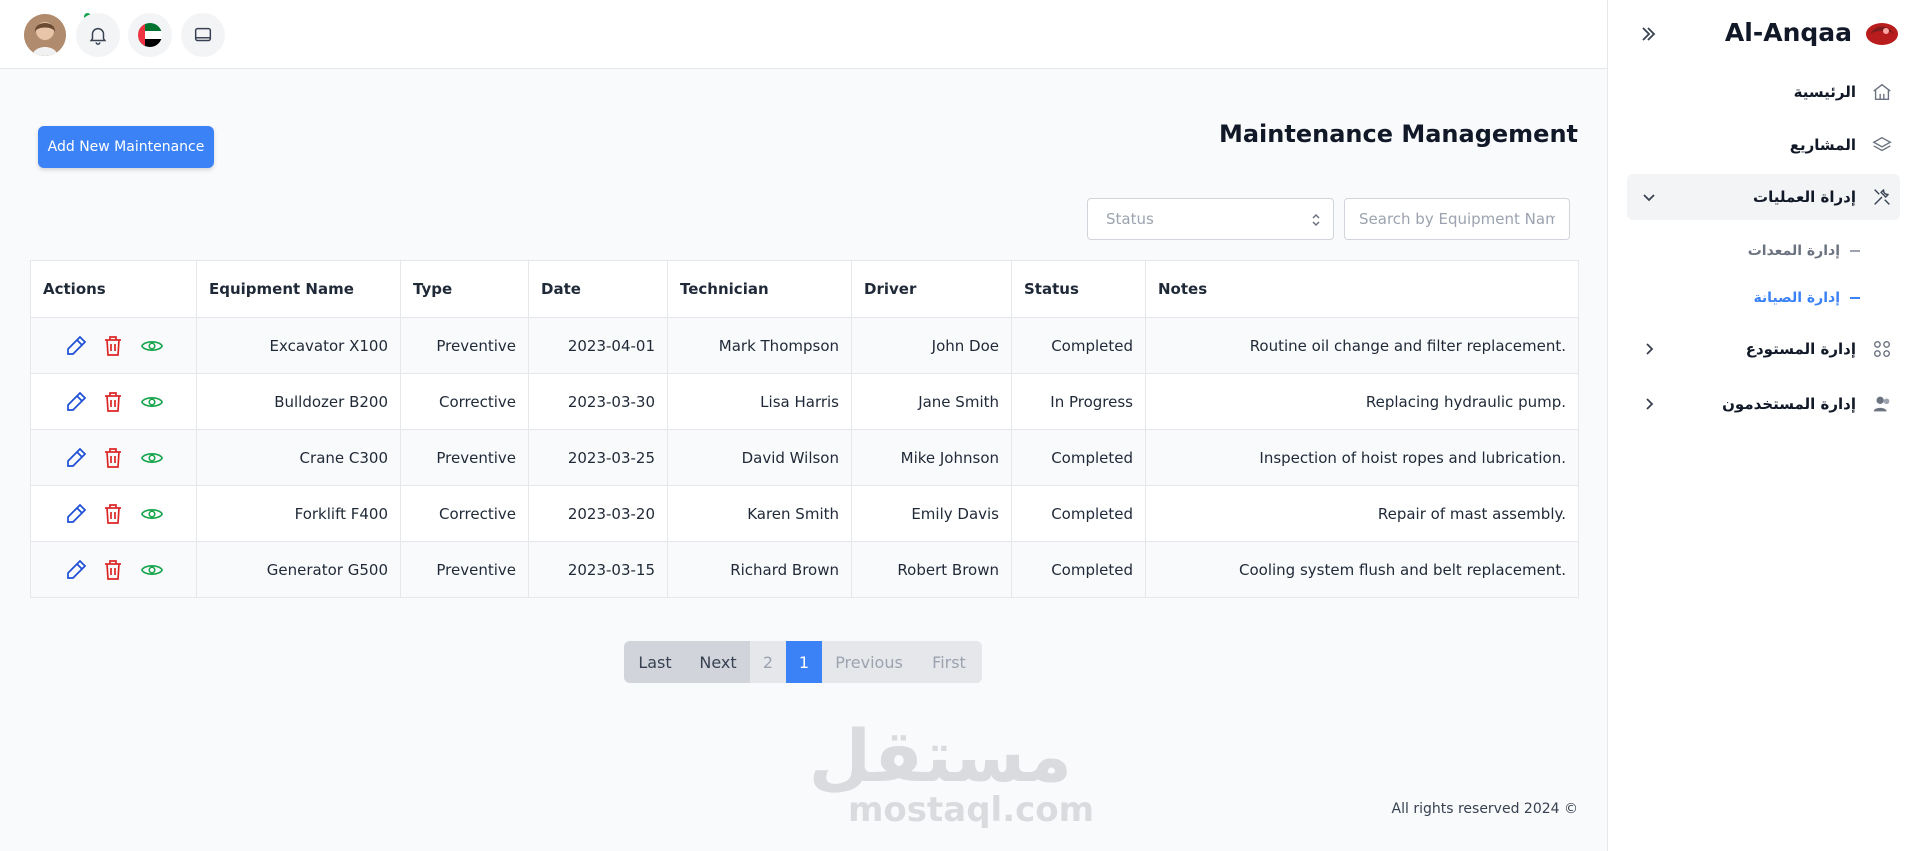 This screenshot has height=851, width=1920. Describe the element at coordinates (1316, 220) in the screenshot. I see `select-arrows-icon` at that location.